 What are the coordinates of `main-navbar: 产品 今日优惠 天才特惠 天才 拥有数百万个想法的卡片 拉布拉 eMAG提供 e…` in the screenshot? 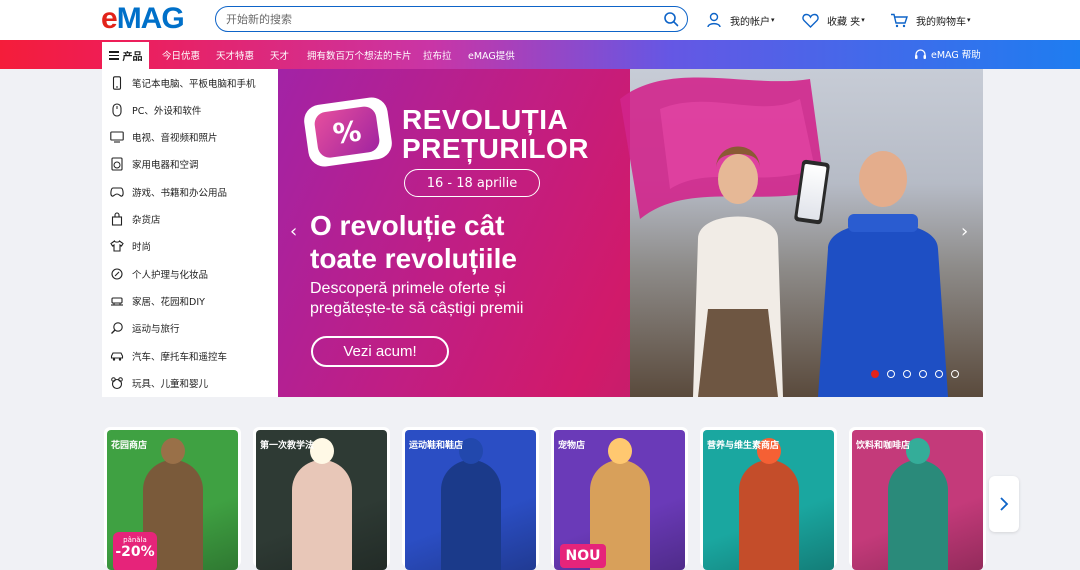 It's located at (540, 54).